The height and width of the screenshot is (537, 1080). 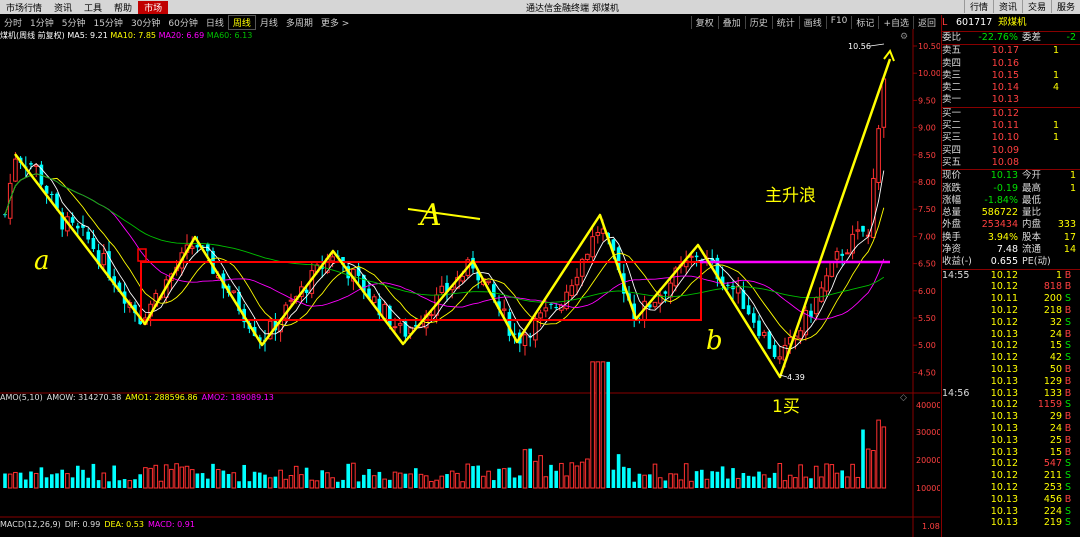 I want to click on ask-row: 卖三 10.15 1, so click(x=1011, y=76).